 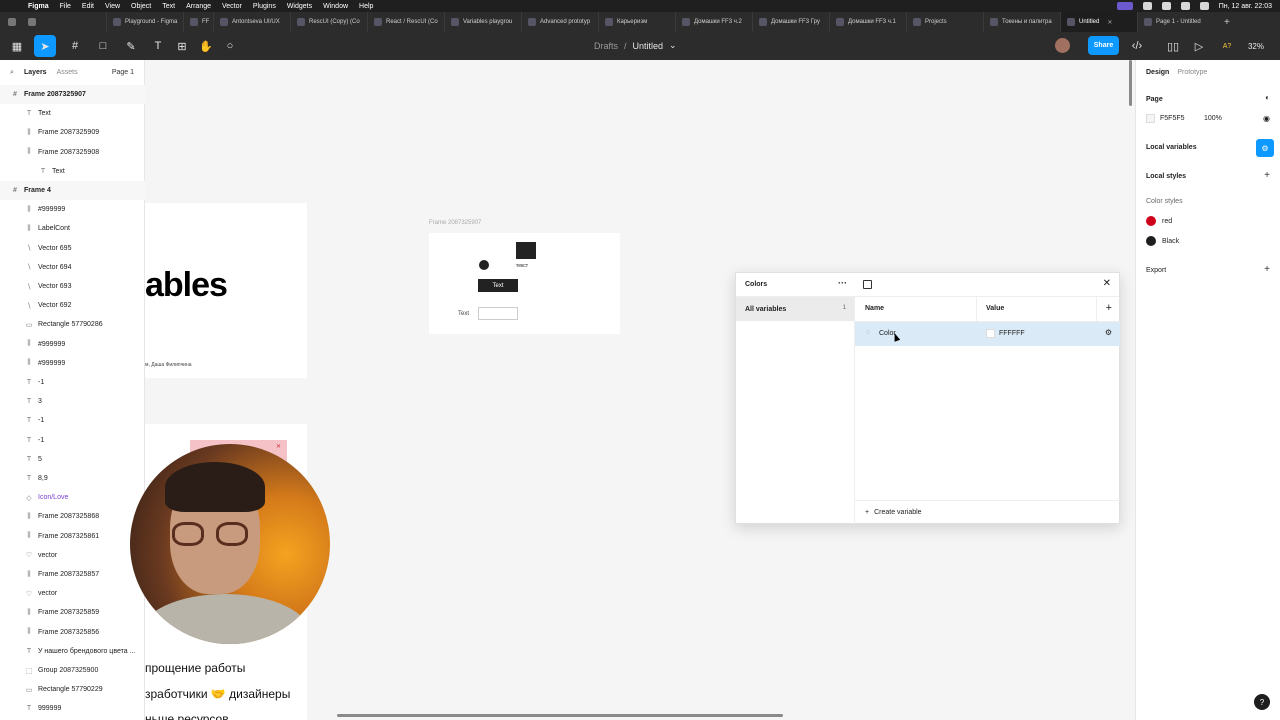 I want to click on canvas-tekst-label: текст, so click(x=522, y=266).